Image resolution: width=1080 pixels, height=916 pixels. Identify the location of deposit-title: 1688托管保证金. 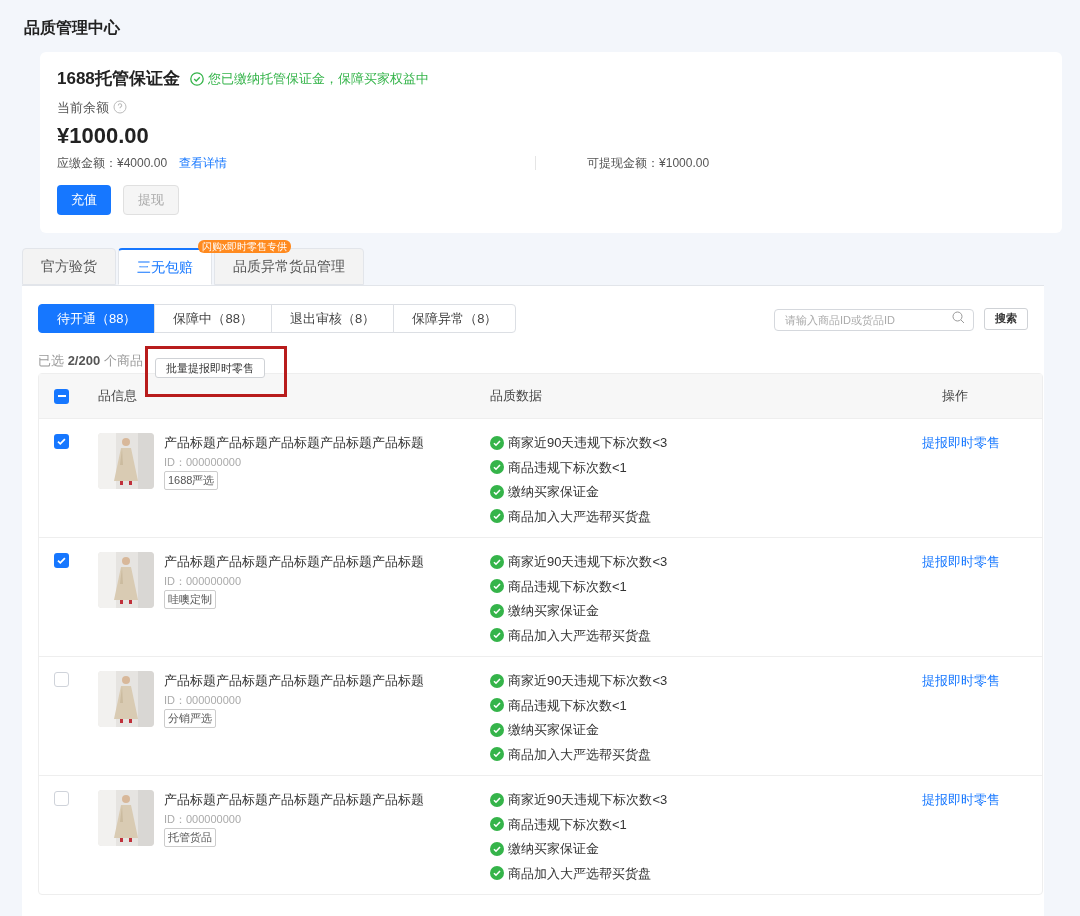
(118, 79).